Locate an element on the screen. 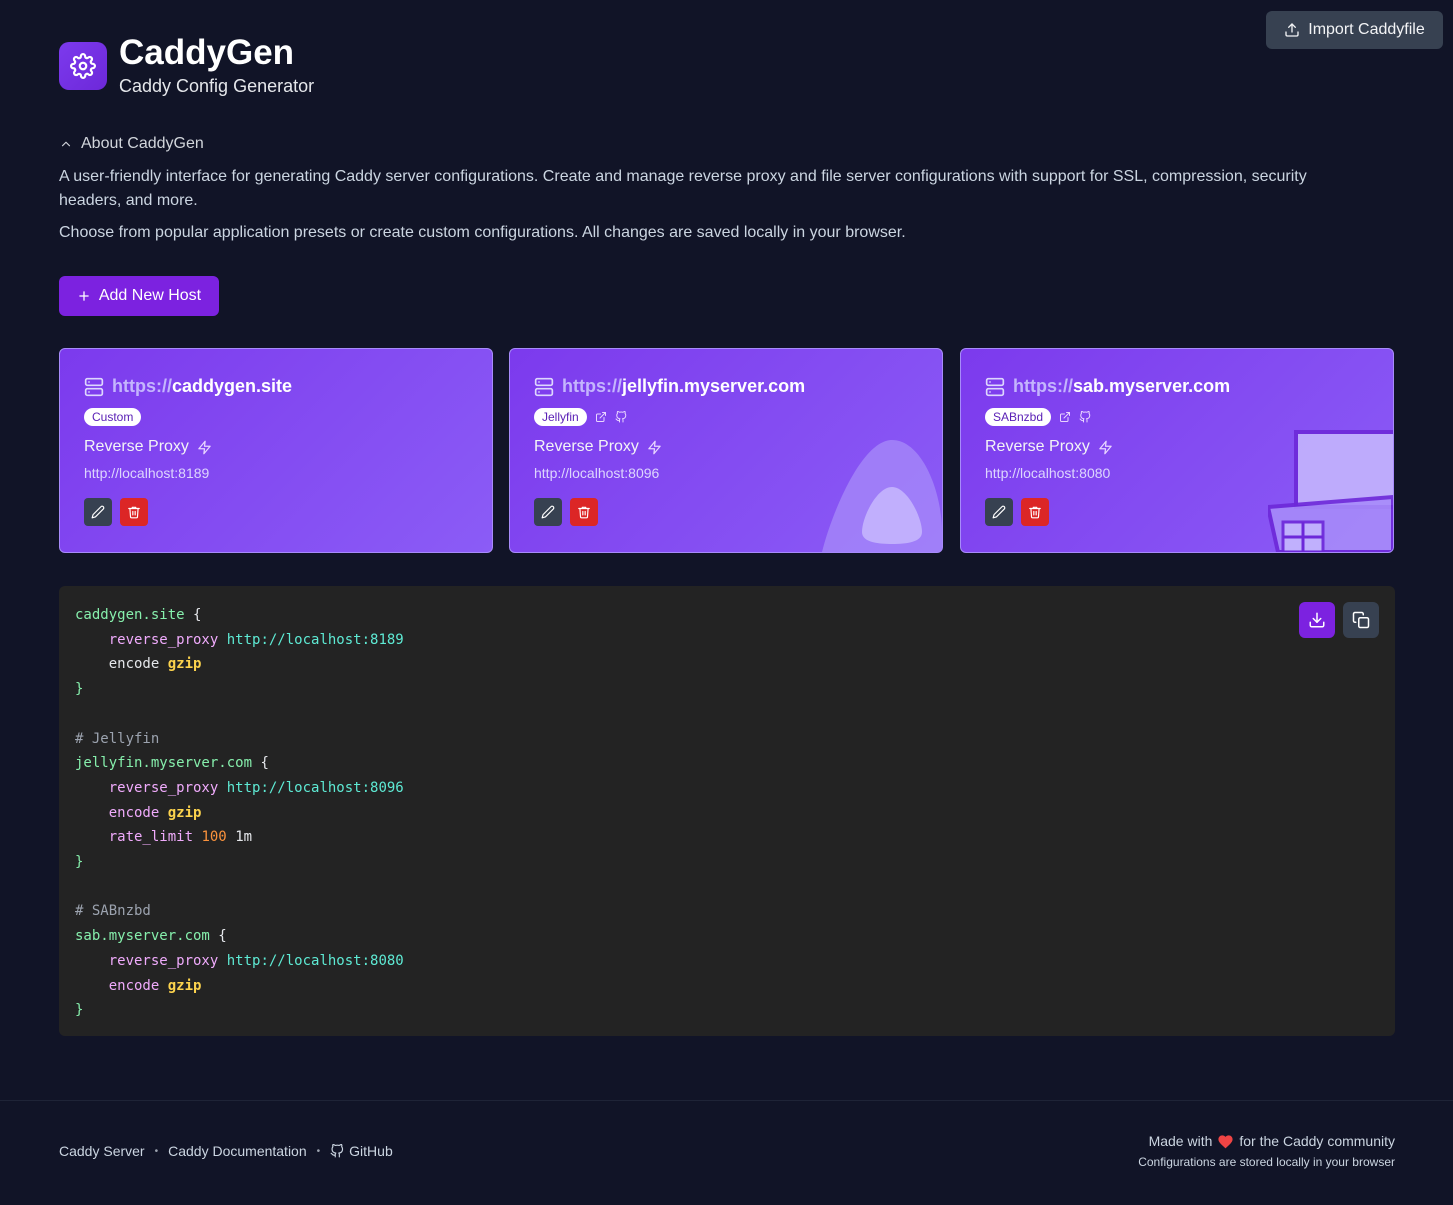 This screenshot has height=1205, width=1453. download-button is located at coordinates (1317, 620).